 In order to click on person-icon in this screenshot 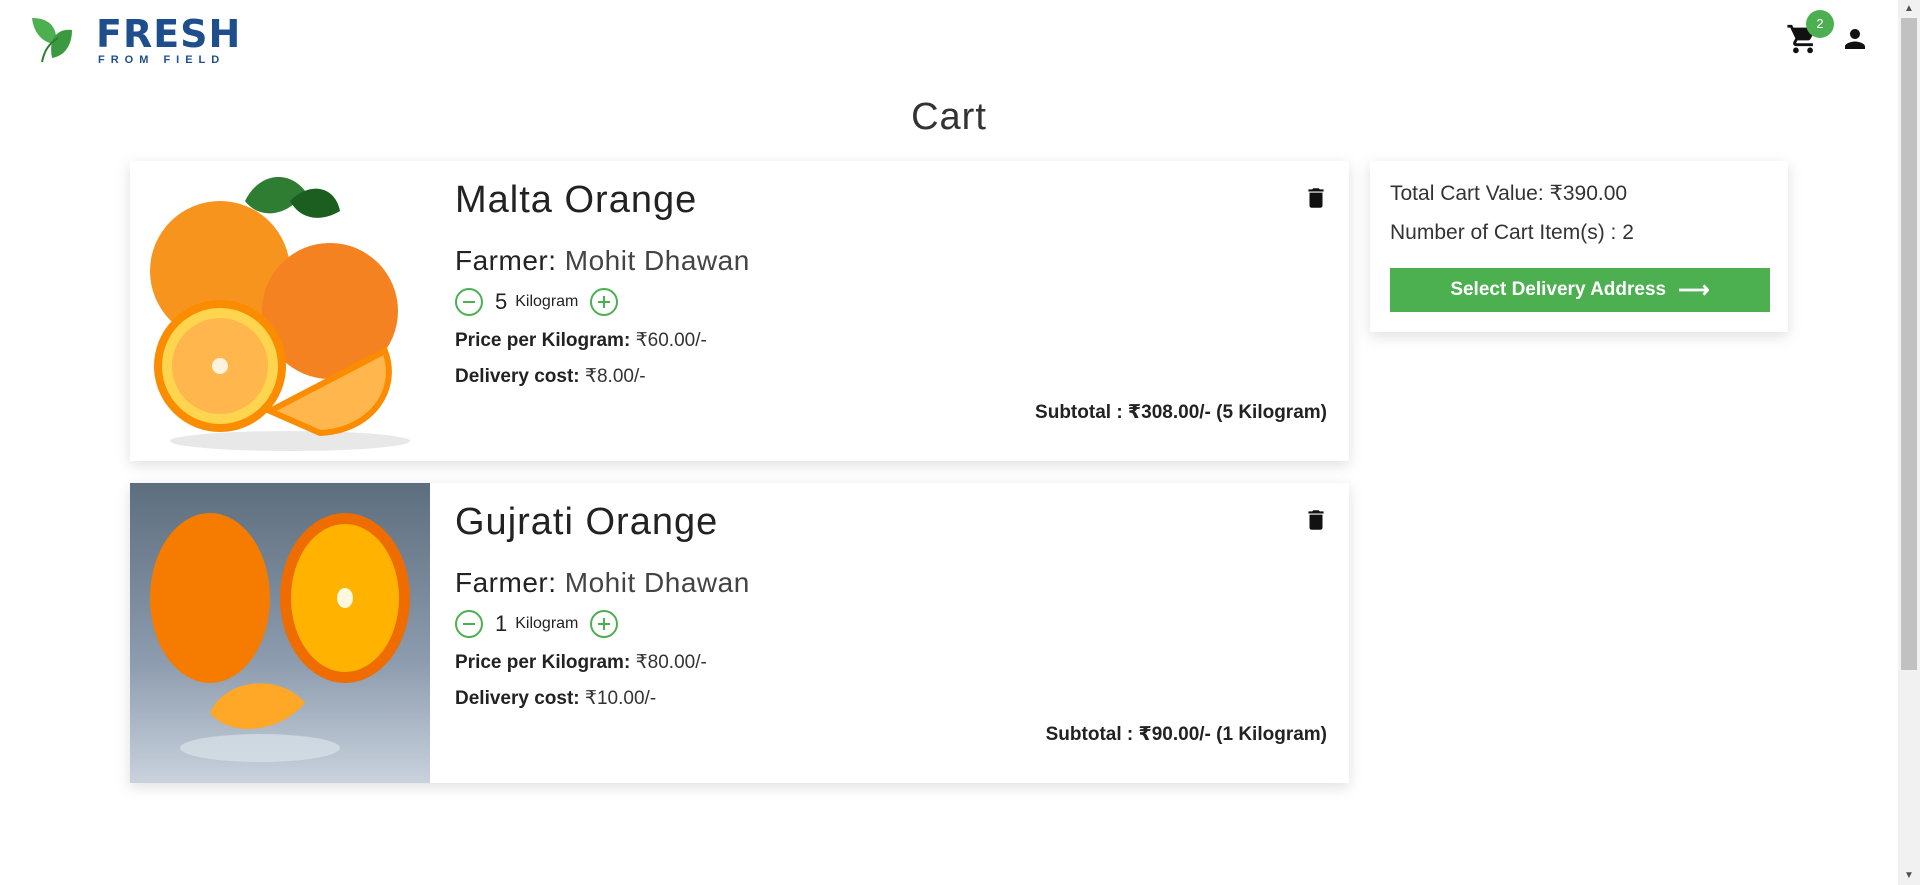, I will do `click(1855, 39)`.